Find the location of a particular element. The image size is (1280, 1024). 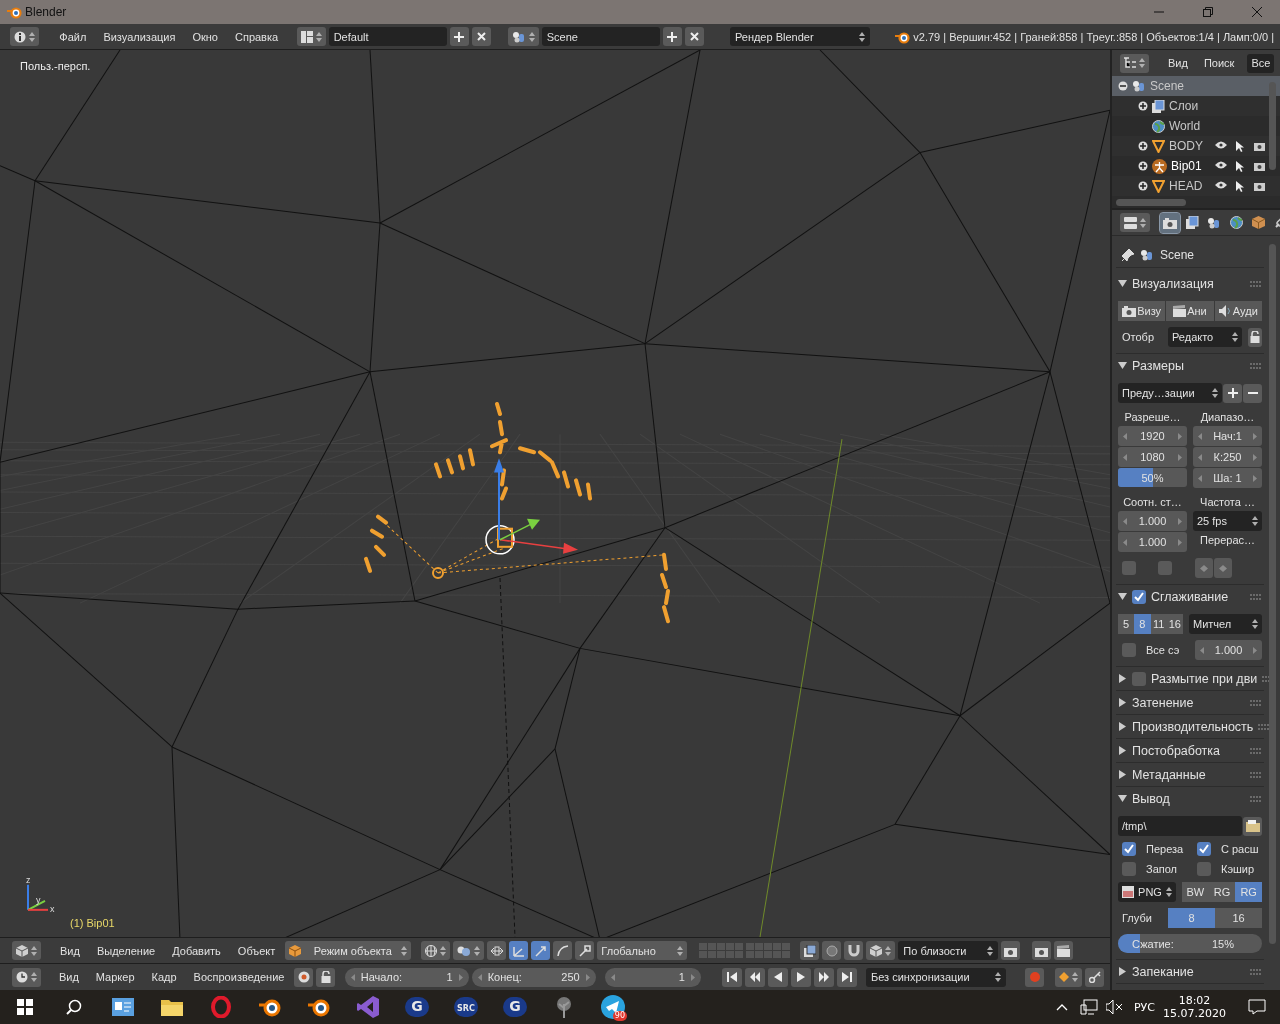

menu-item: Файл is located at coordinates (73, 36).